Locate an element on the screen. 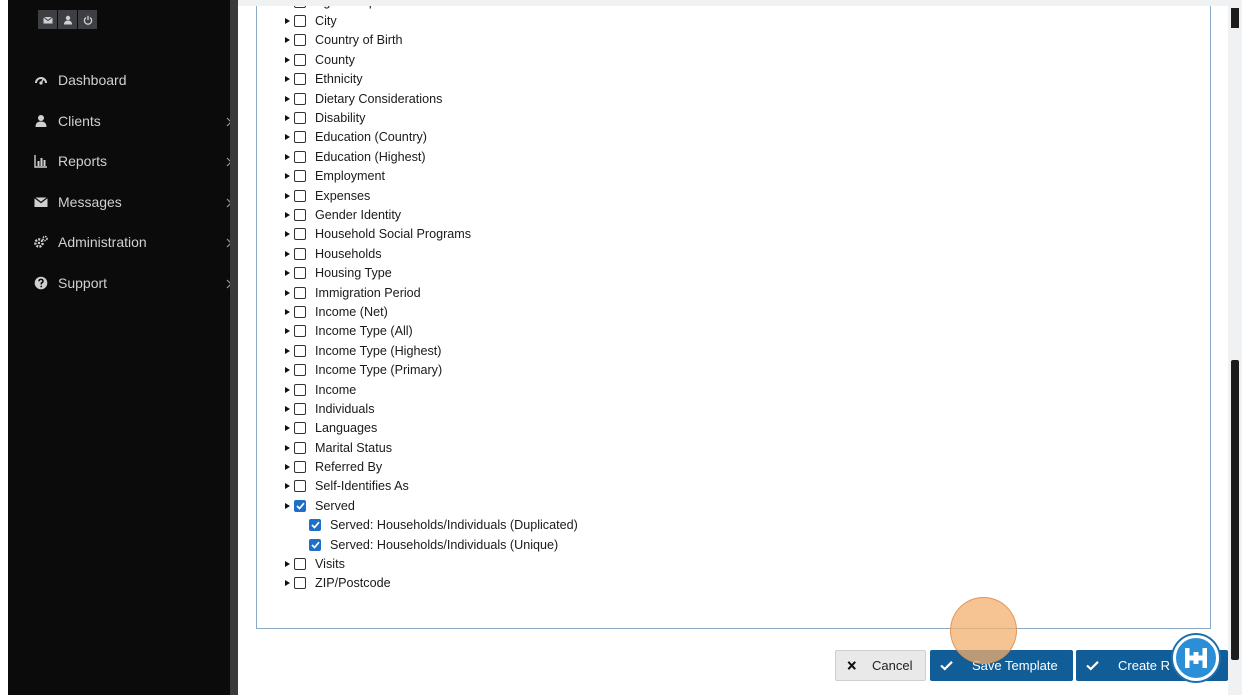 The width and height of the screenshot is (1242, 695). field-label: Served is located at coordinates (335, 506).